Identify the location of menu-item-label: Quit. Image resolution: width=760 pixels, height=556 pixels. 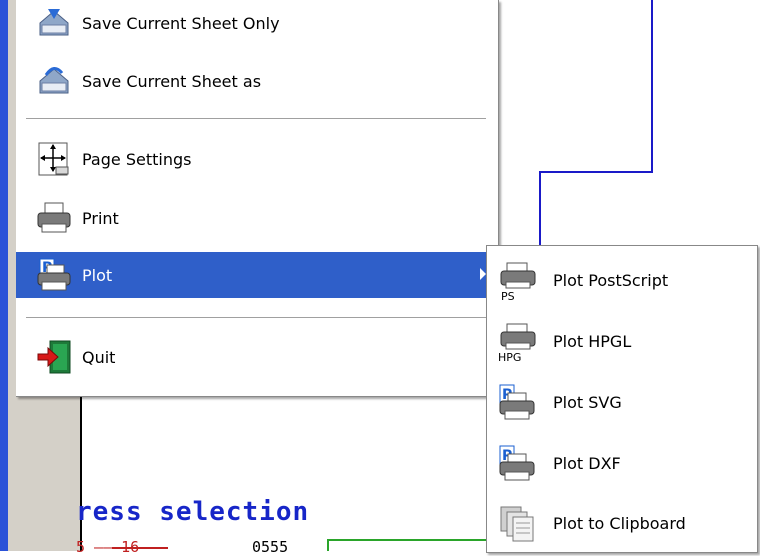
(99, 357).